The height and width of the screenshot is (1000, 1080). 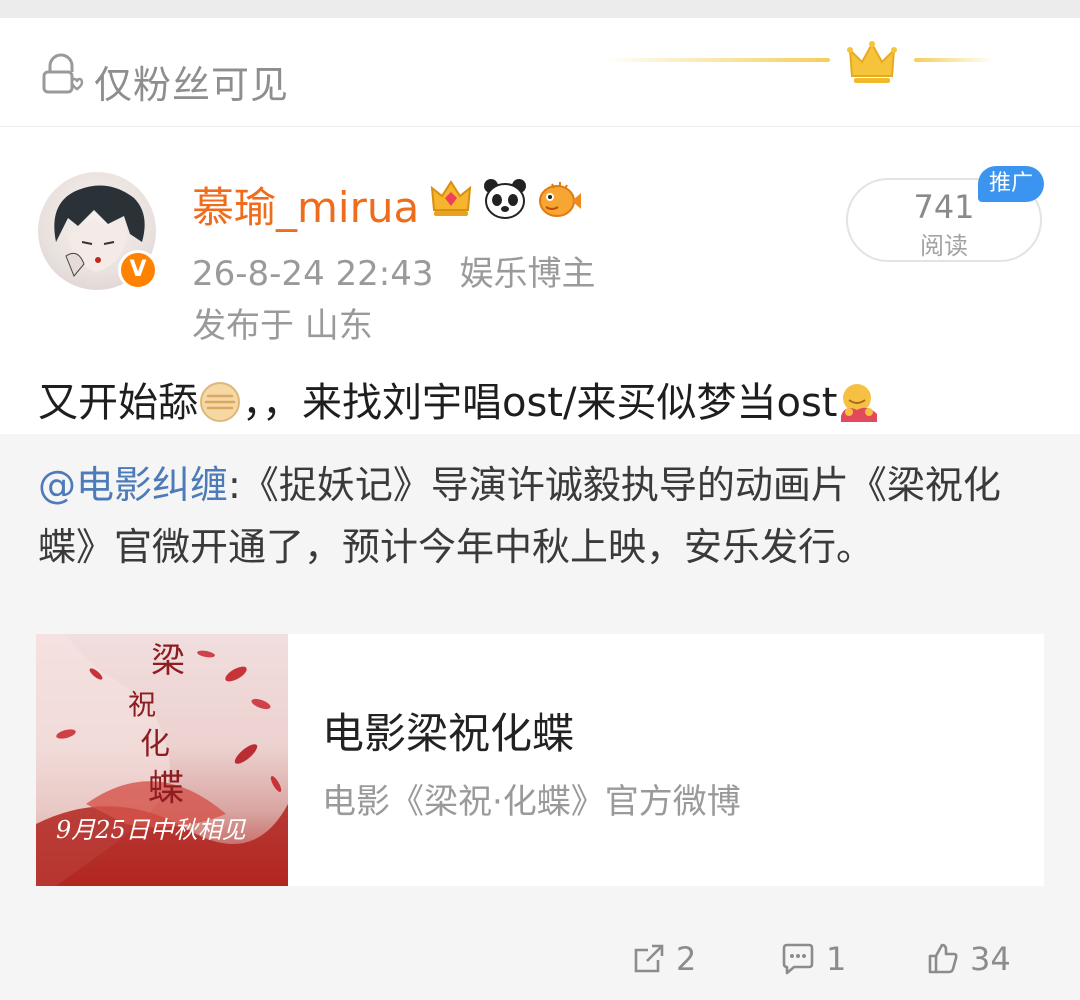 What do you see at coordinates (649, 958) in the screenshot?
I see `share-icon` at bounding box center [649, 958].